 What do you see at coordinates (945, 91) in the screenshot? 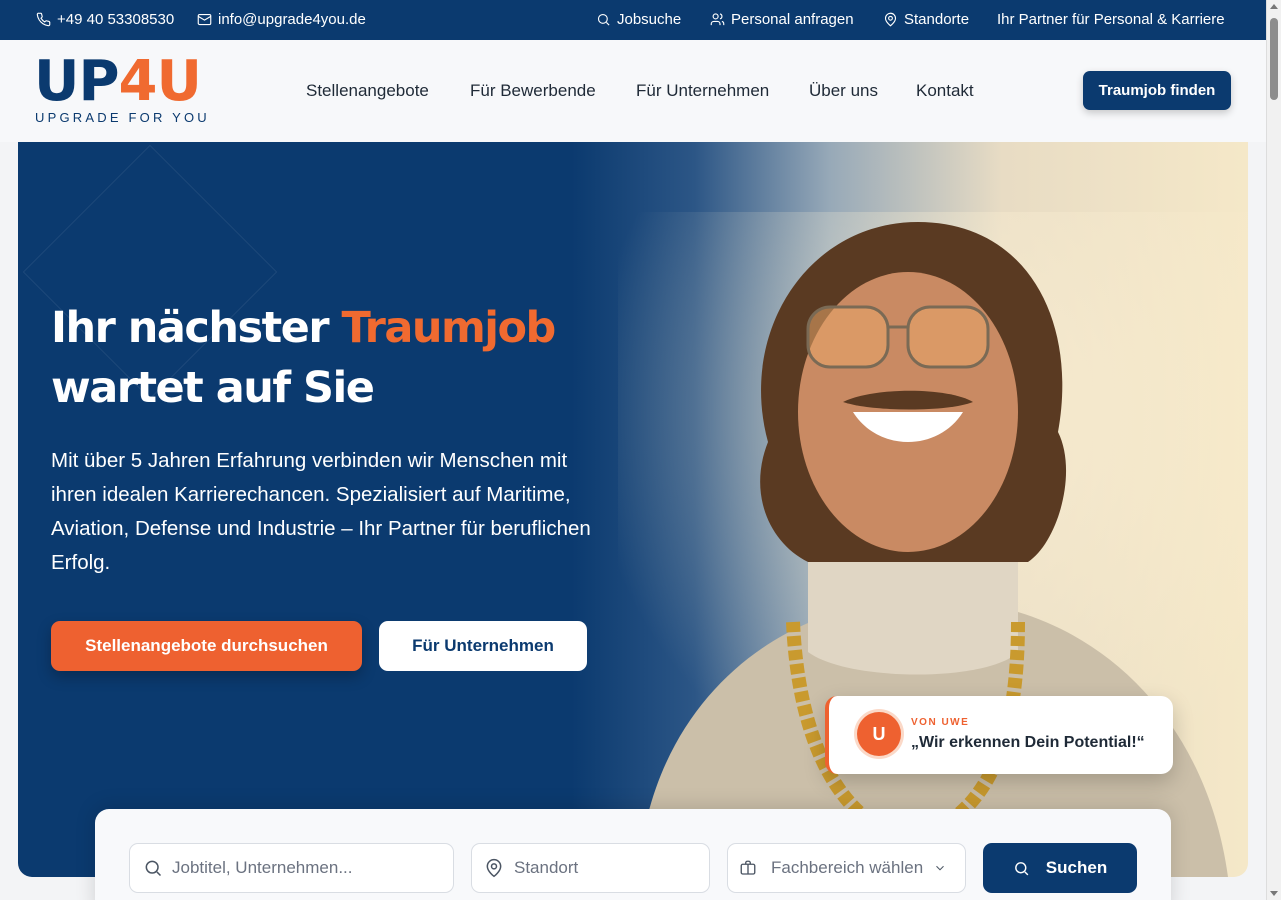
I see `nav-item-kontakt: Kontakt` at bounding box center [945, 91].